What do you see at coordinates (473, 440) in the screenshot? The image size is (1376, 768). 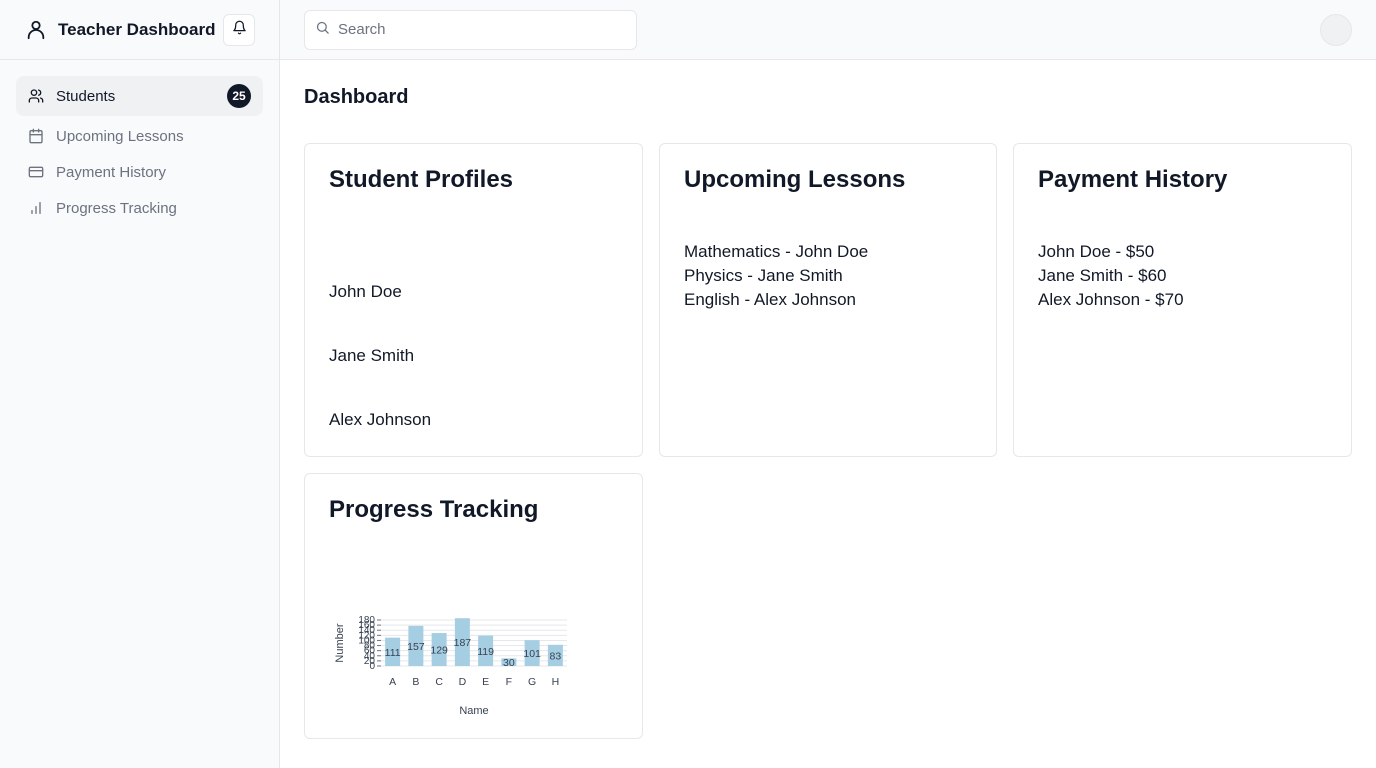 I see `list-item: Alex Johnson` at bounding box center [473, 440].